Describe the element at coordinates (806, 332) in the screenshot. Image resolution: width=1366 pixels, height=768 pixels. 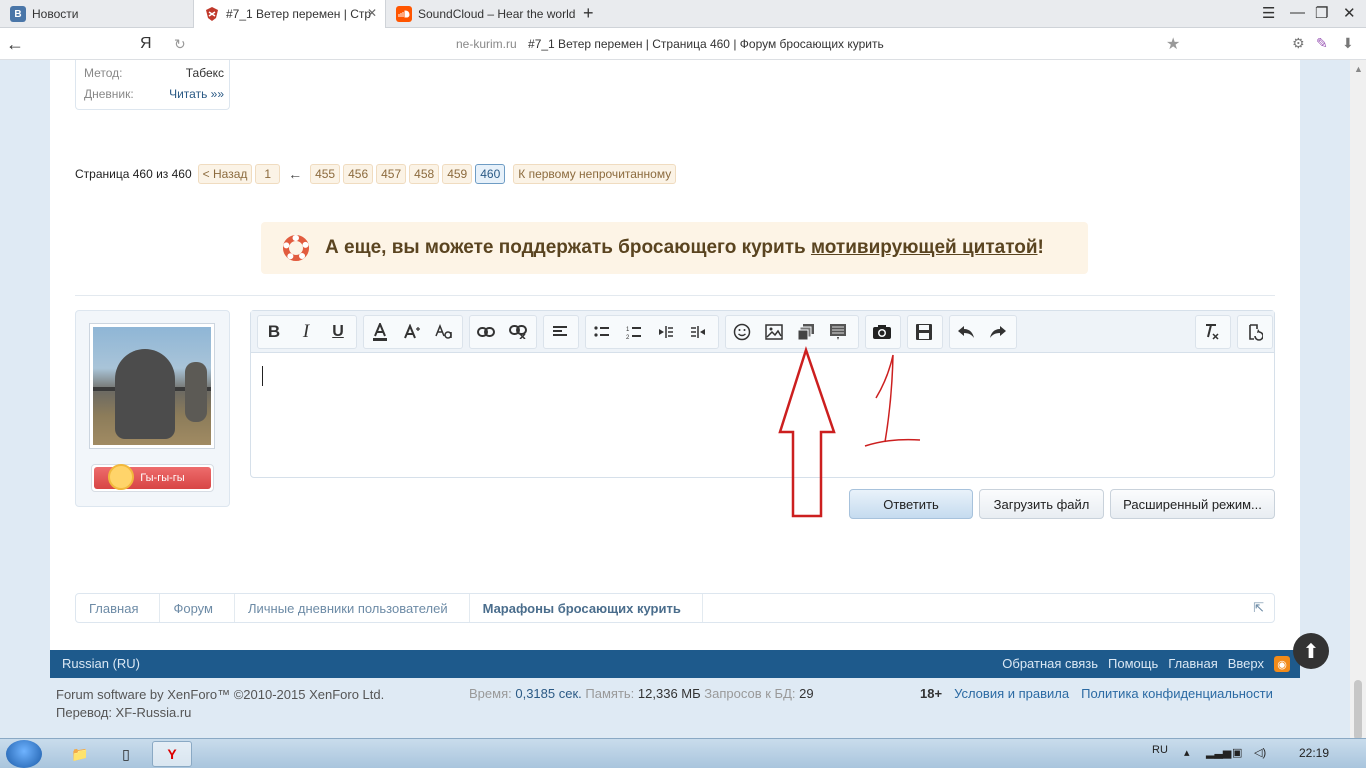
I see `gallery-icon` at that location.